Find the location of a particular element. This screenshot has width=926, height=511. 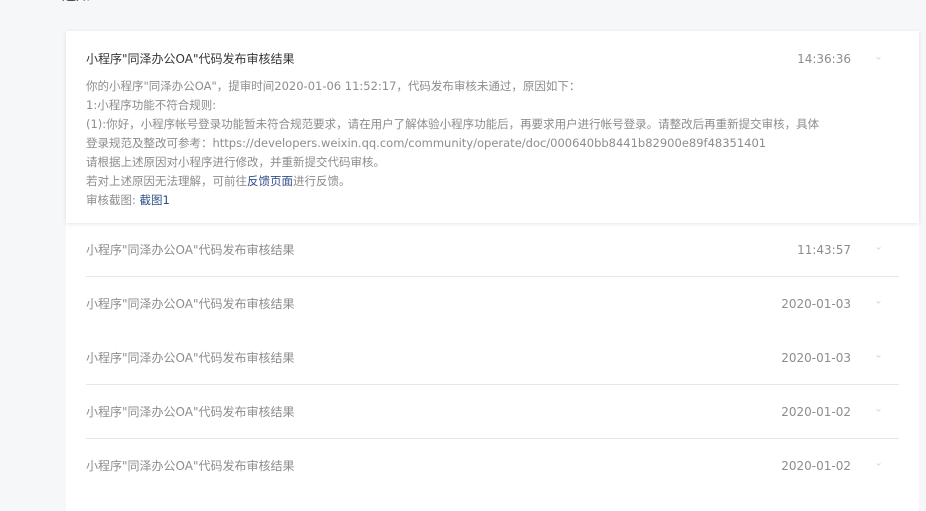

message-item: 小程序"同泽办公OA"代码发布审核结果 11:43:57 is located at coordinates (492, 250).